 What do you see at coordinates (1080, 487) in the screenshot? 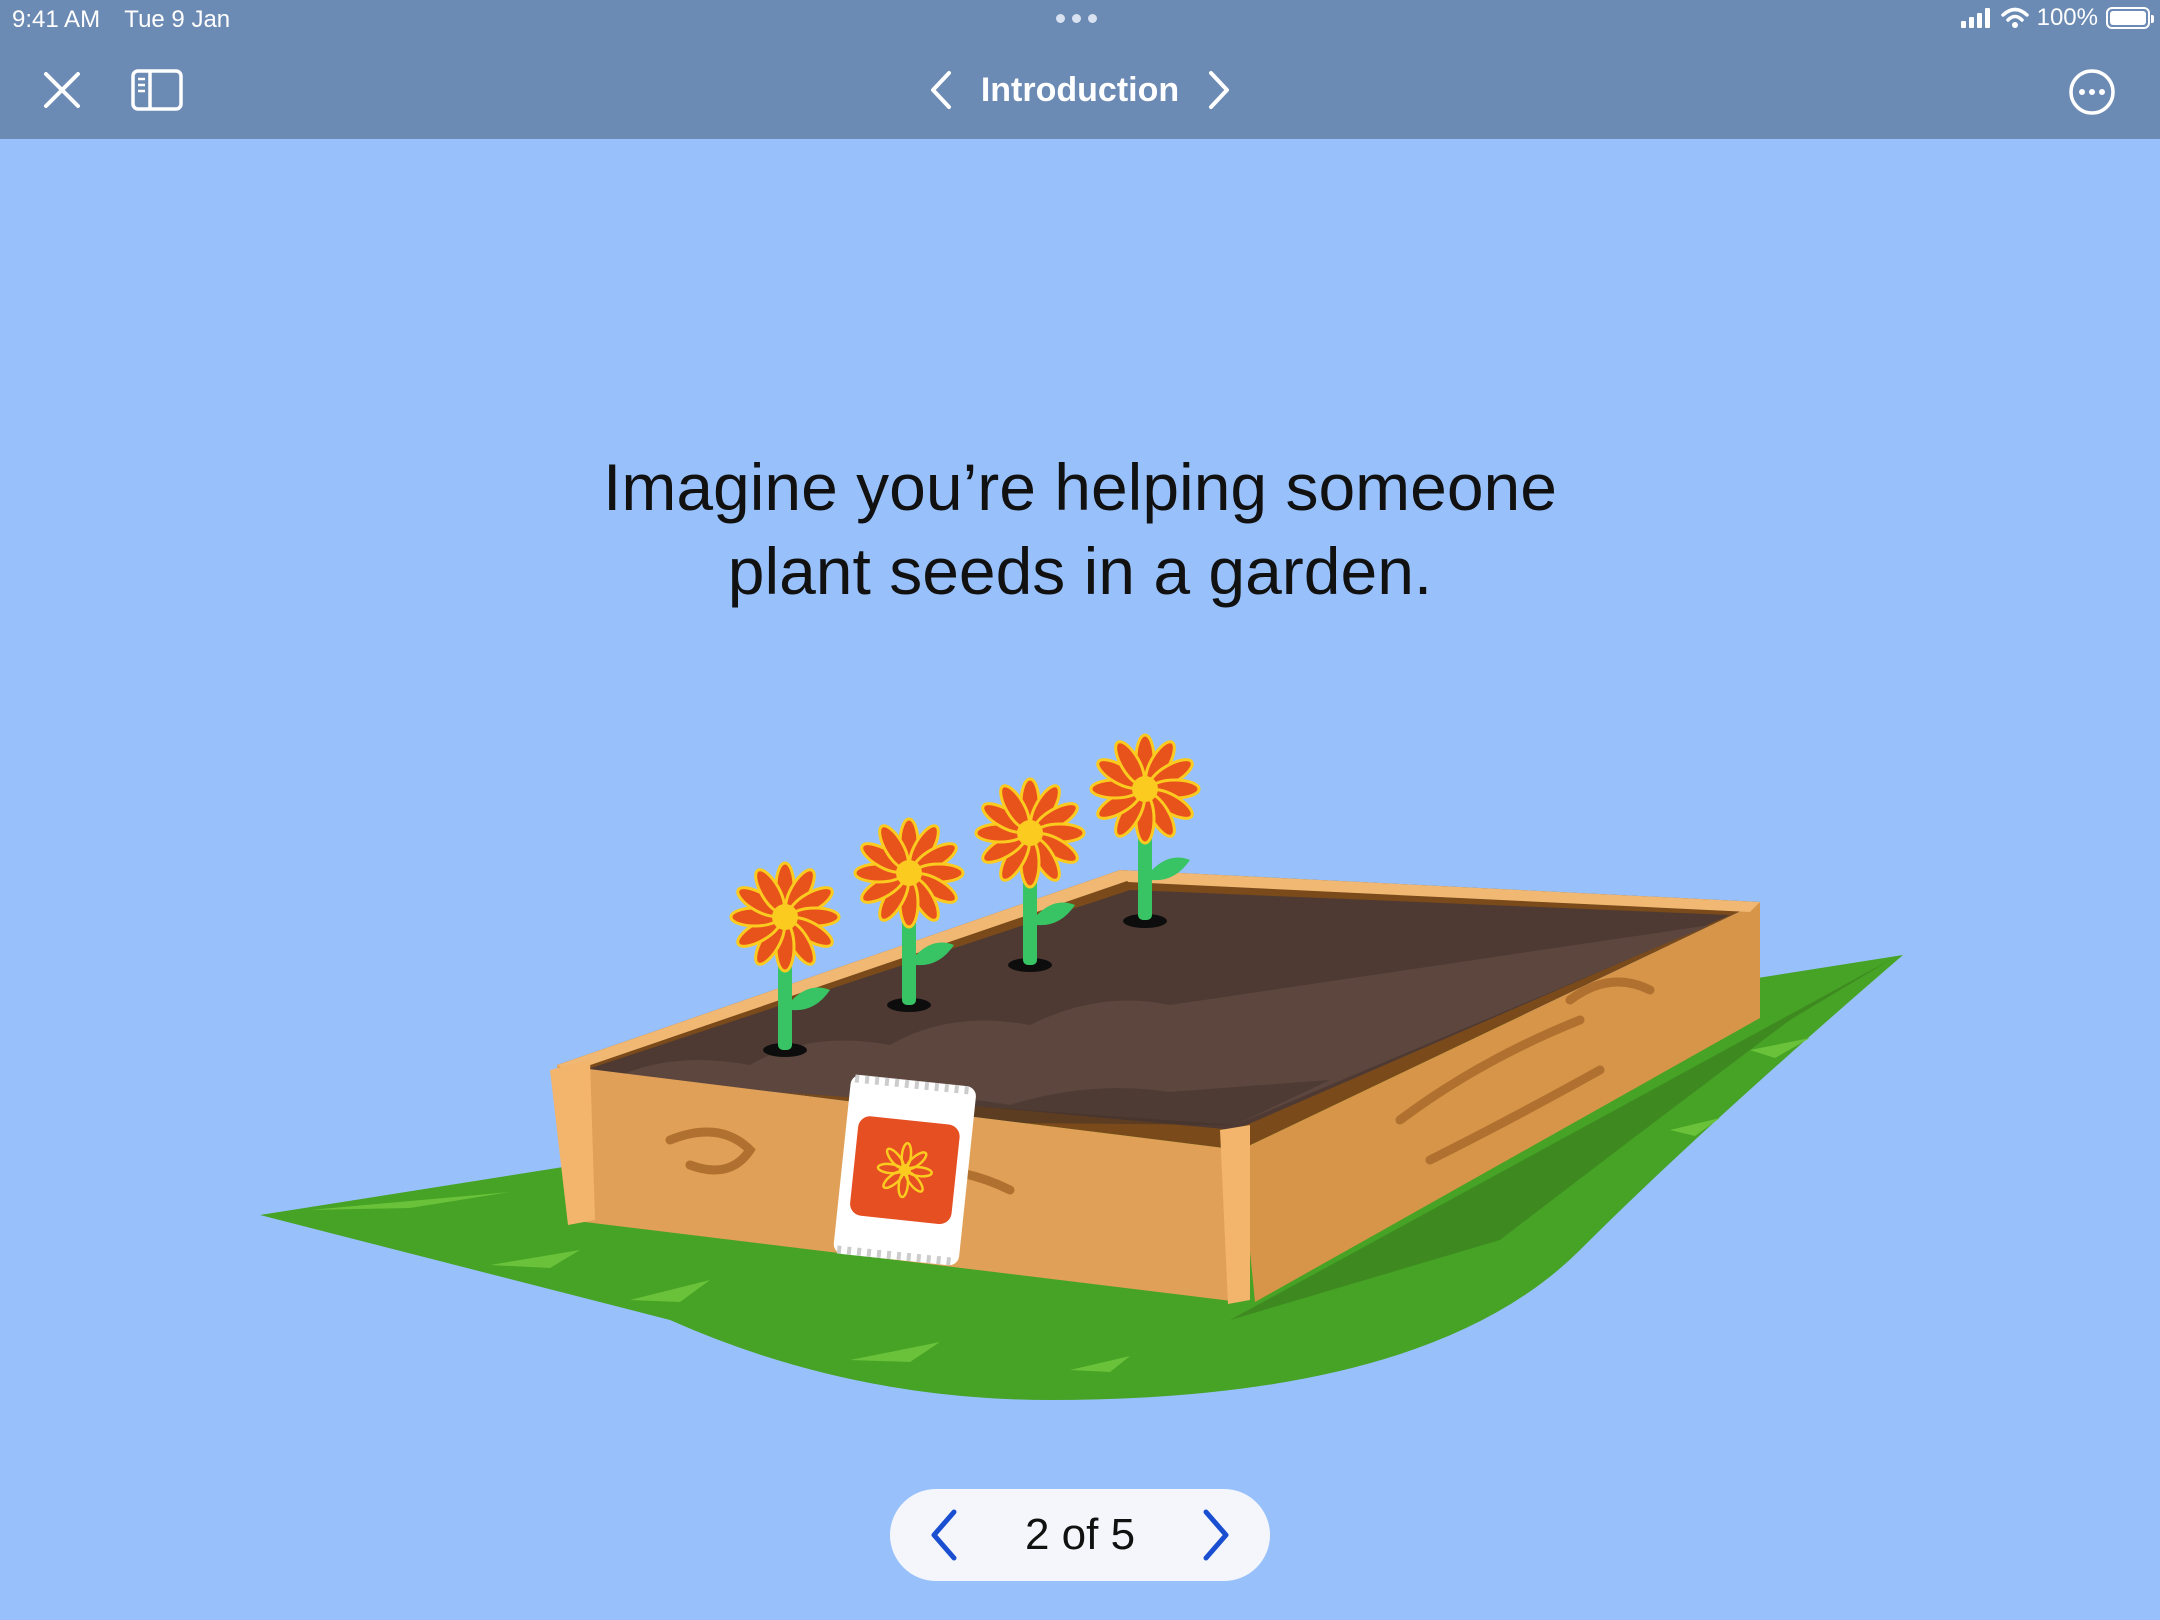
I see `headline-line-1: Imagine you’re helping someone` at bounding box center [1080, 487].